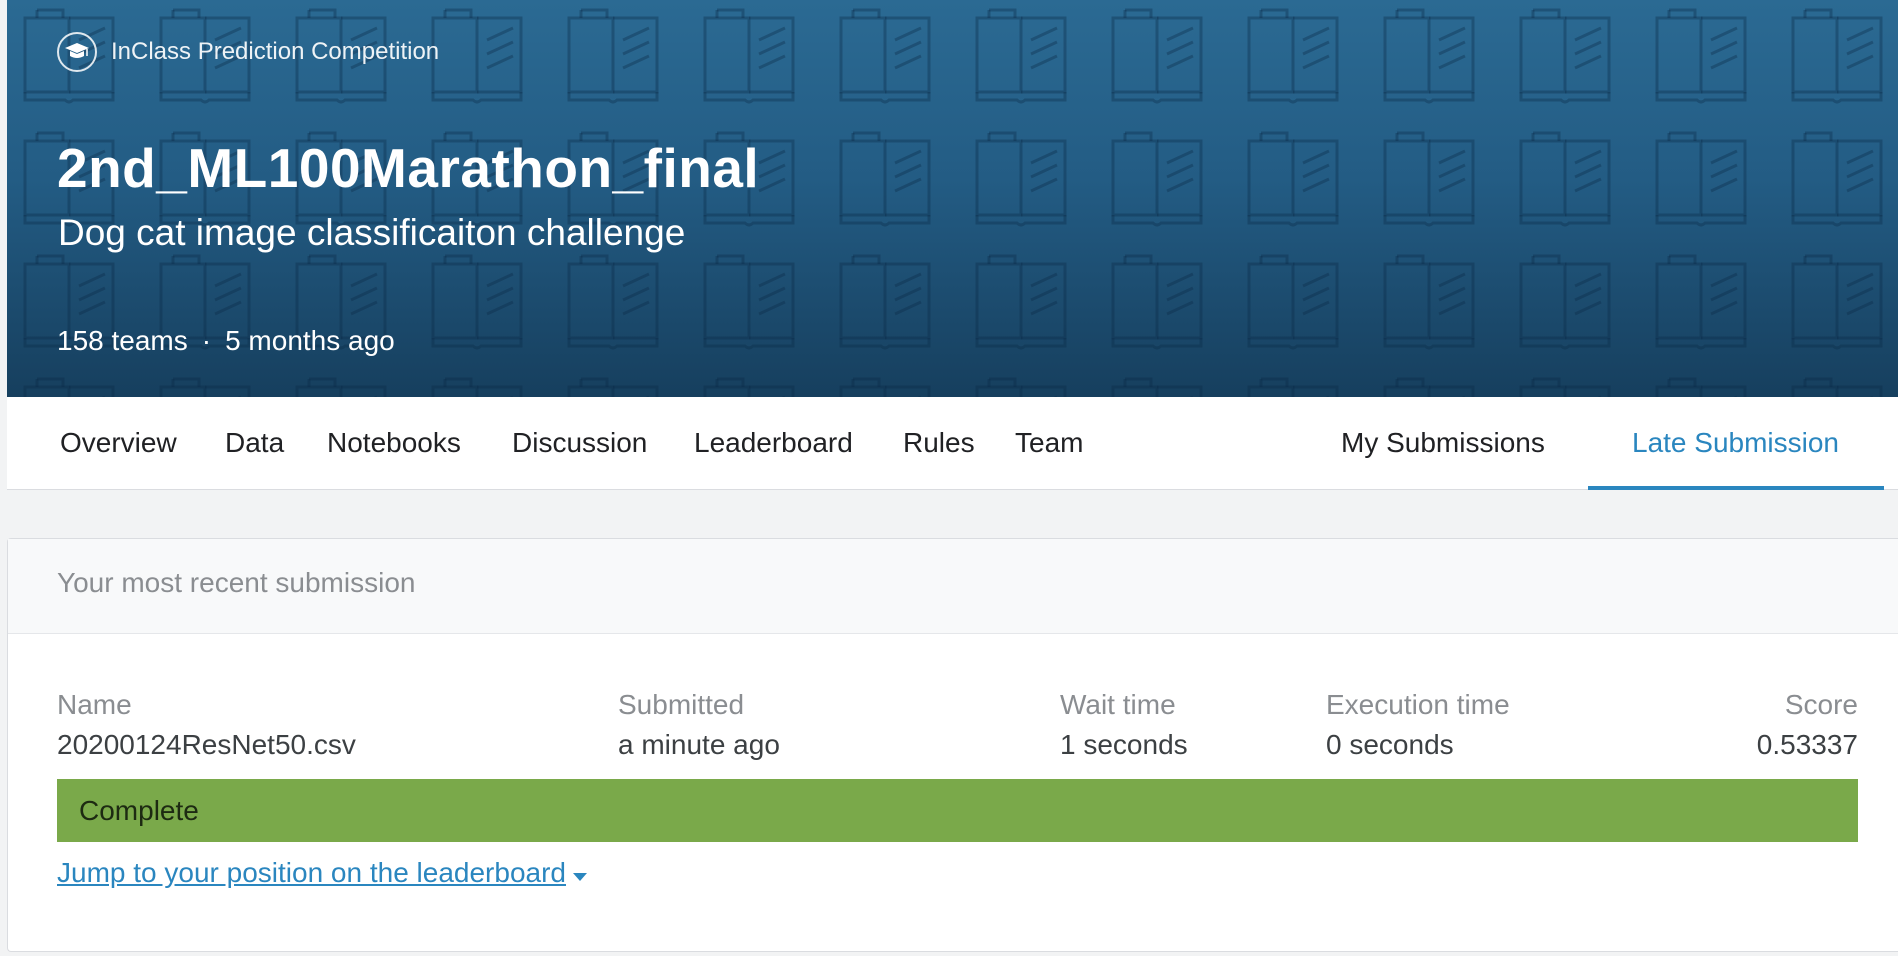  I want to click on tab-rules: Rules, so click(939, 443).